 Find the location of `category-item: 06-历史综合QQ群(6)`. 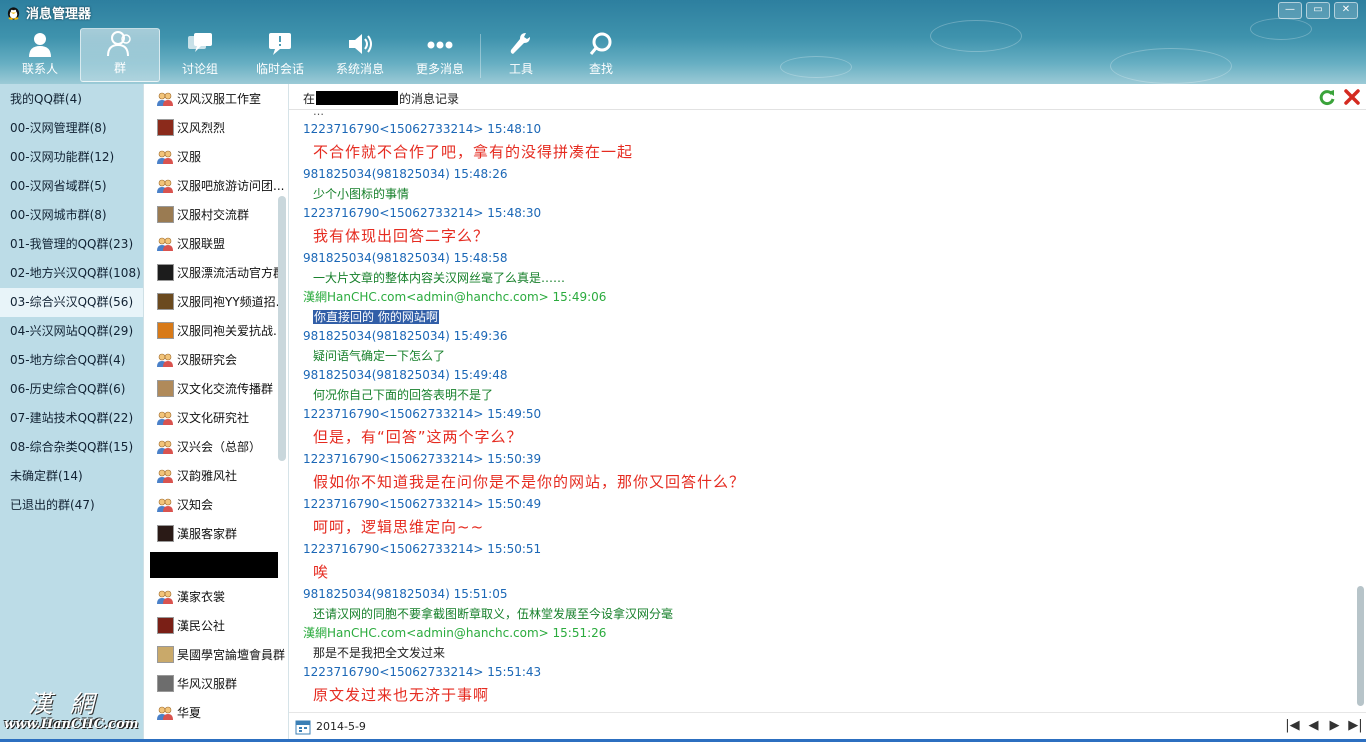

category-item: 06-历史综合QQ群(6) is located at coordinates (71, 389).